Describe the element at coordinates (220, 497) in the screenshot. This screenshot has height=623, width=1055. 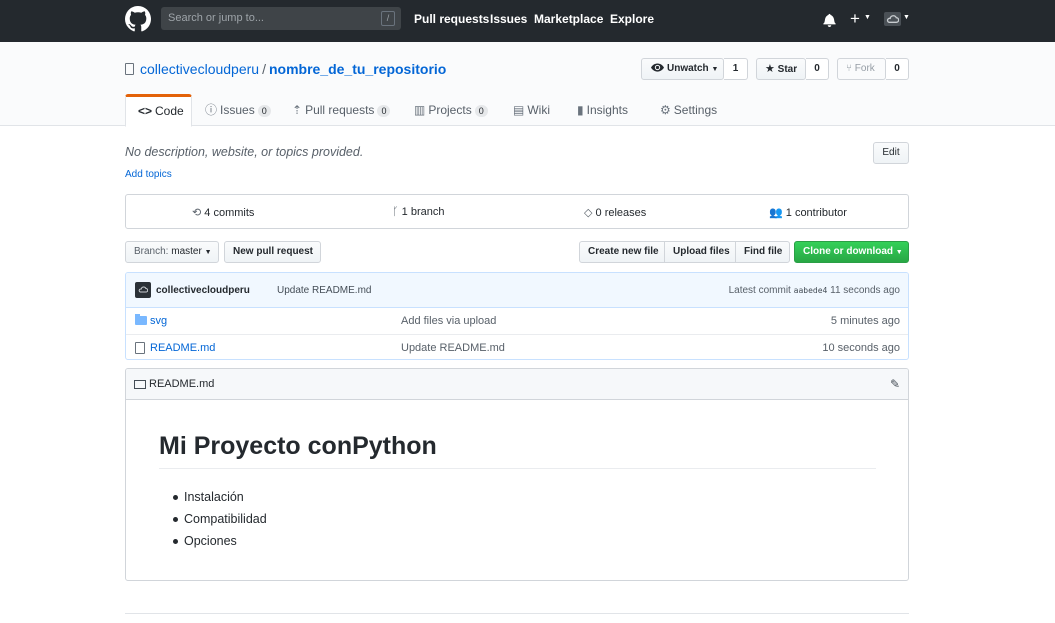
I see `readme-list-item: Instalación` at that location.